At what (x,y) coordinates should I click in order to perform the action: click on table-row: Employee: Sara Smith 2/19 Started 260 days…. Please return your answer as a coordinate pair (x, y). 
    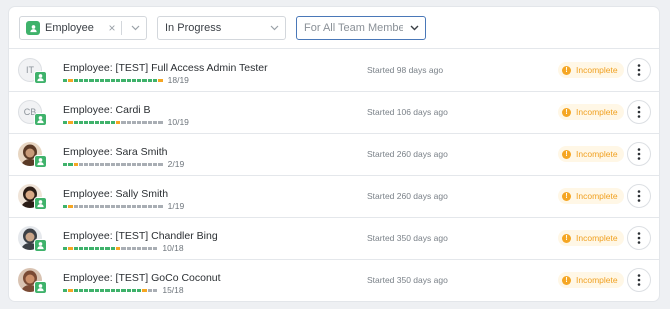
    Looking at the image, I should click on (334, 155).